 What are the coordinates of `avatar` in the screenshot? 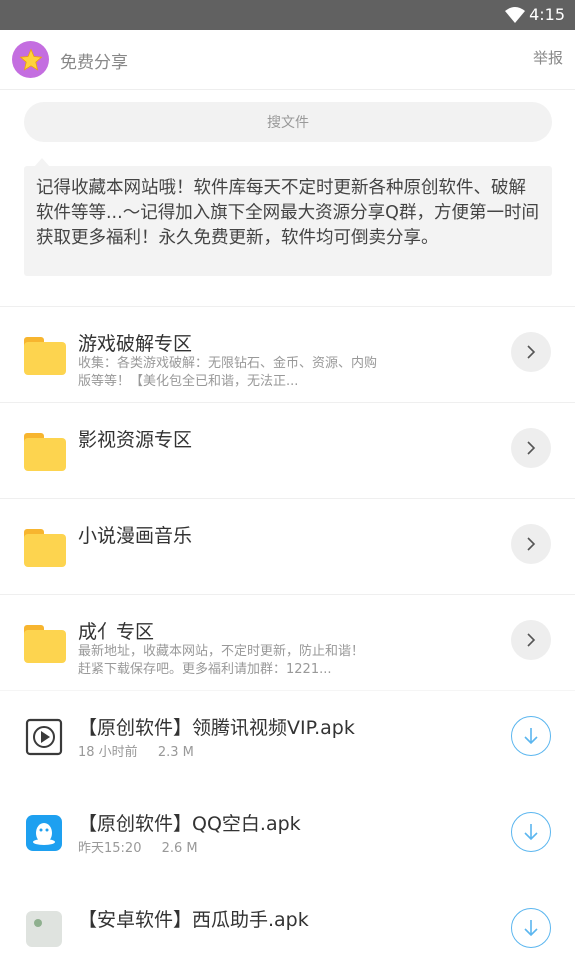 It's located at (30, 59).